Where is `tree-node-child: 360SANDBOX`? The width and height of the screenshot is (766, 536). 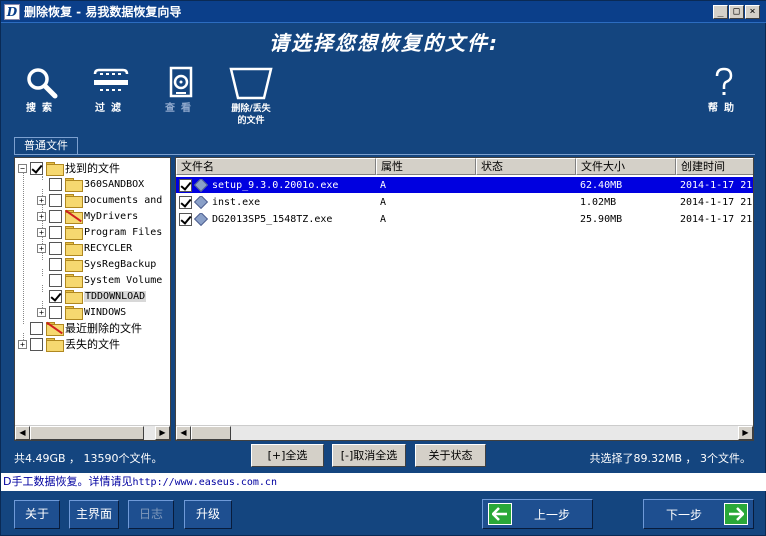
tree-node-child: 360SANDBOX is located at coordinates (90, 184).